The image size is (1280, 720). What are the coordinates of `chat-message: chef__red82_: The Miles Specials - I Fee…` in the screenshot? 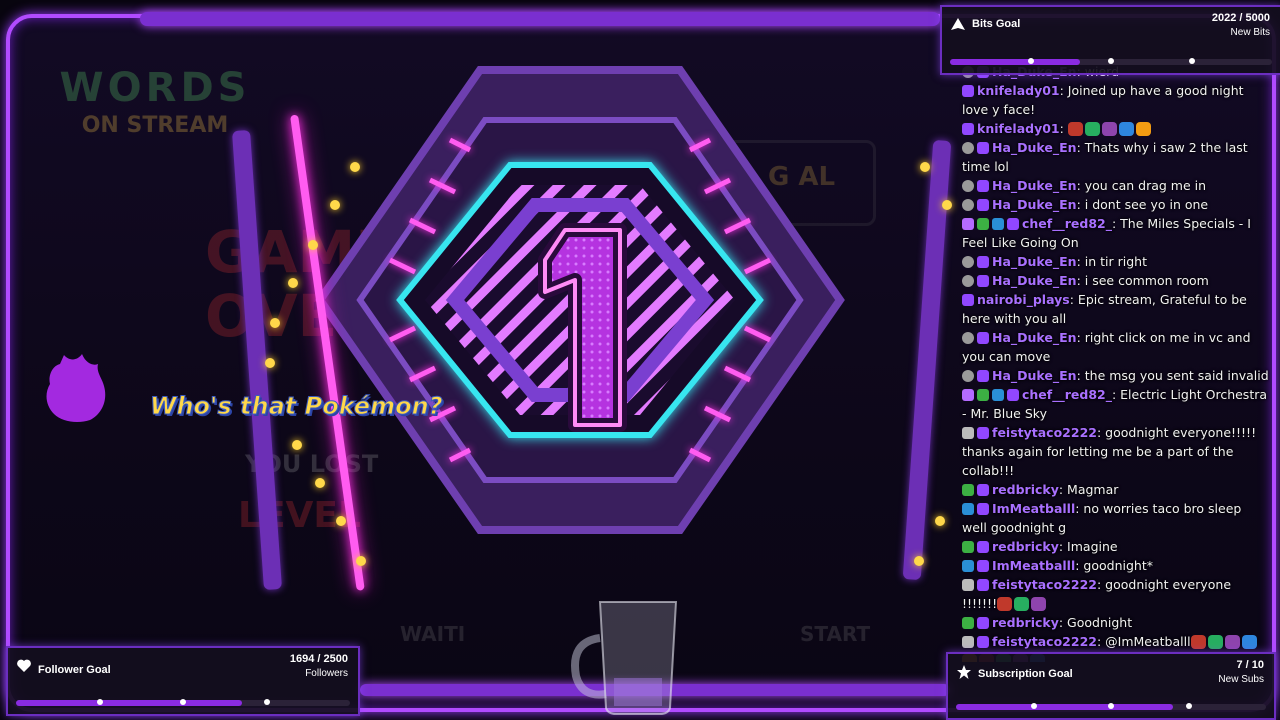 It's located at (1114, 233).